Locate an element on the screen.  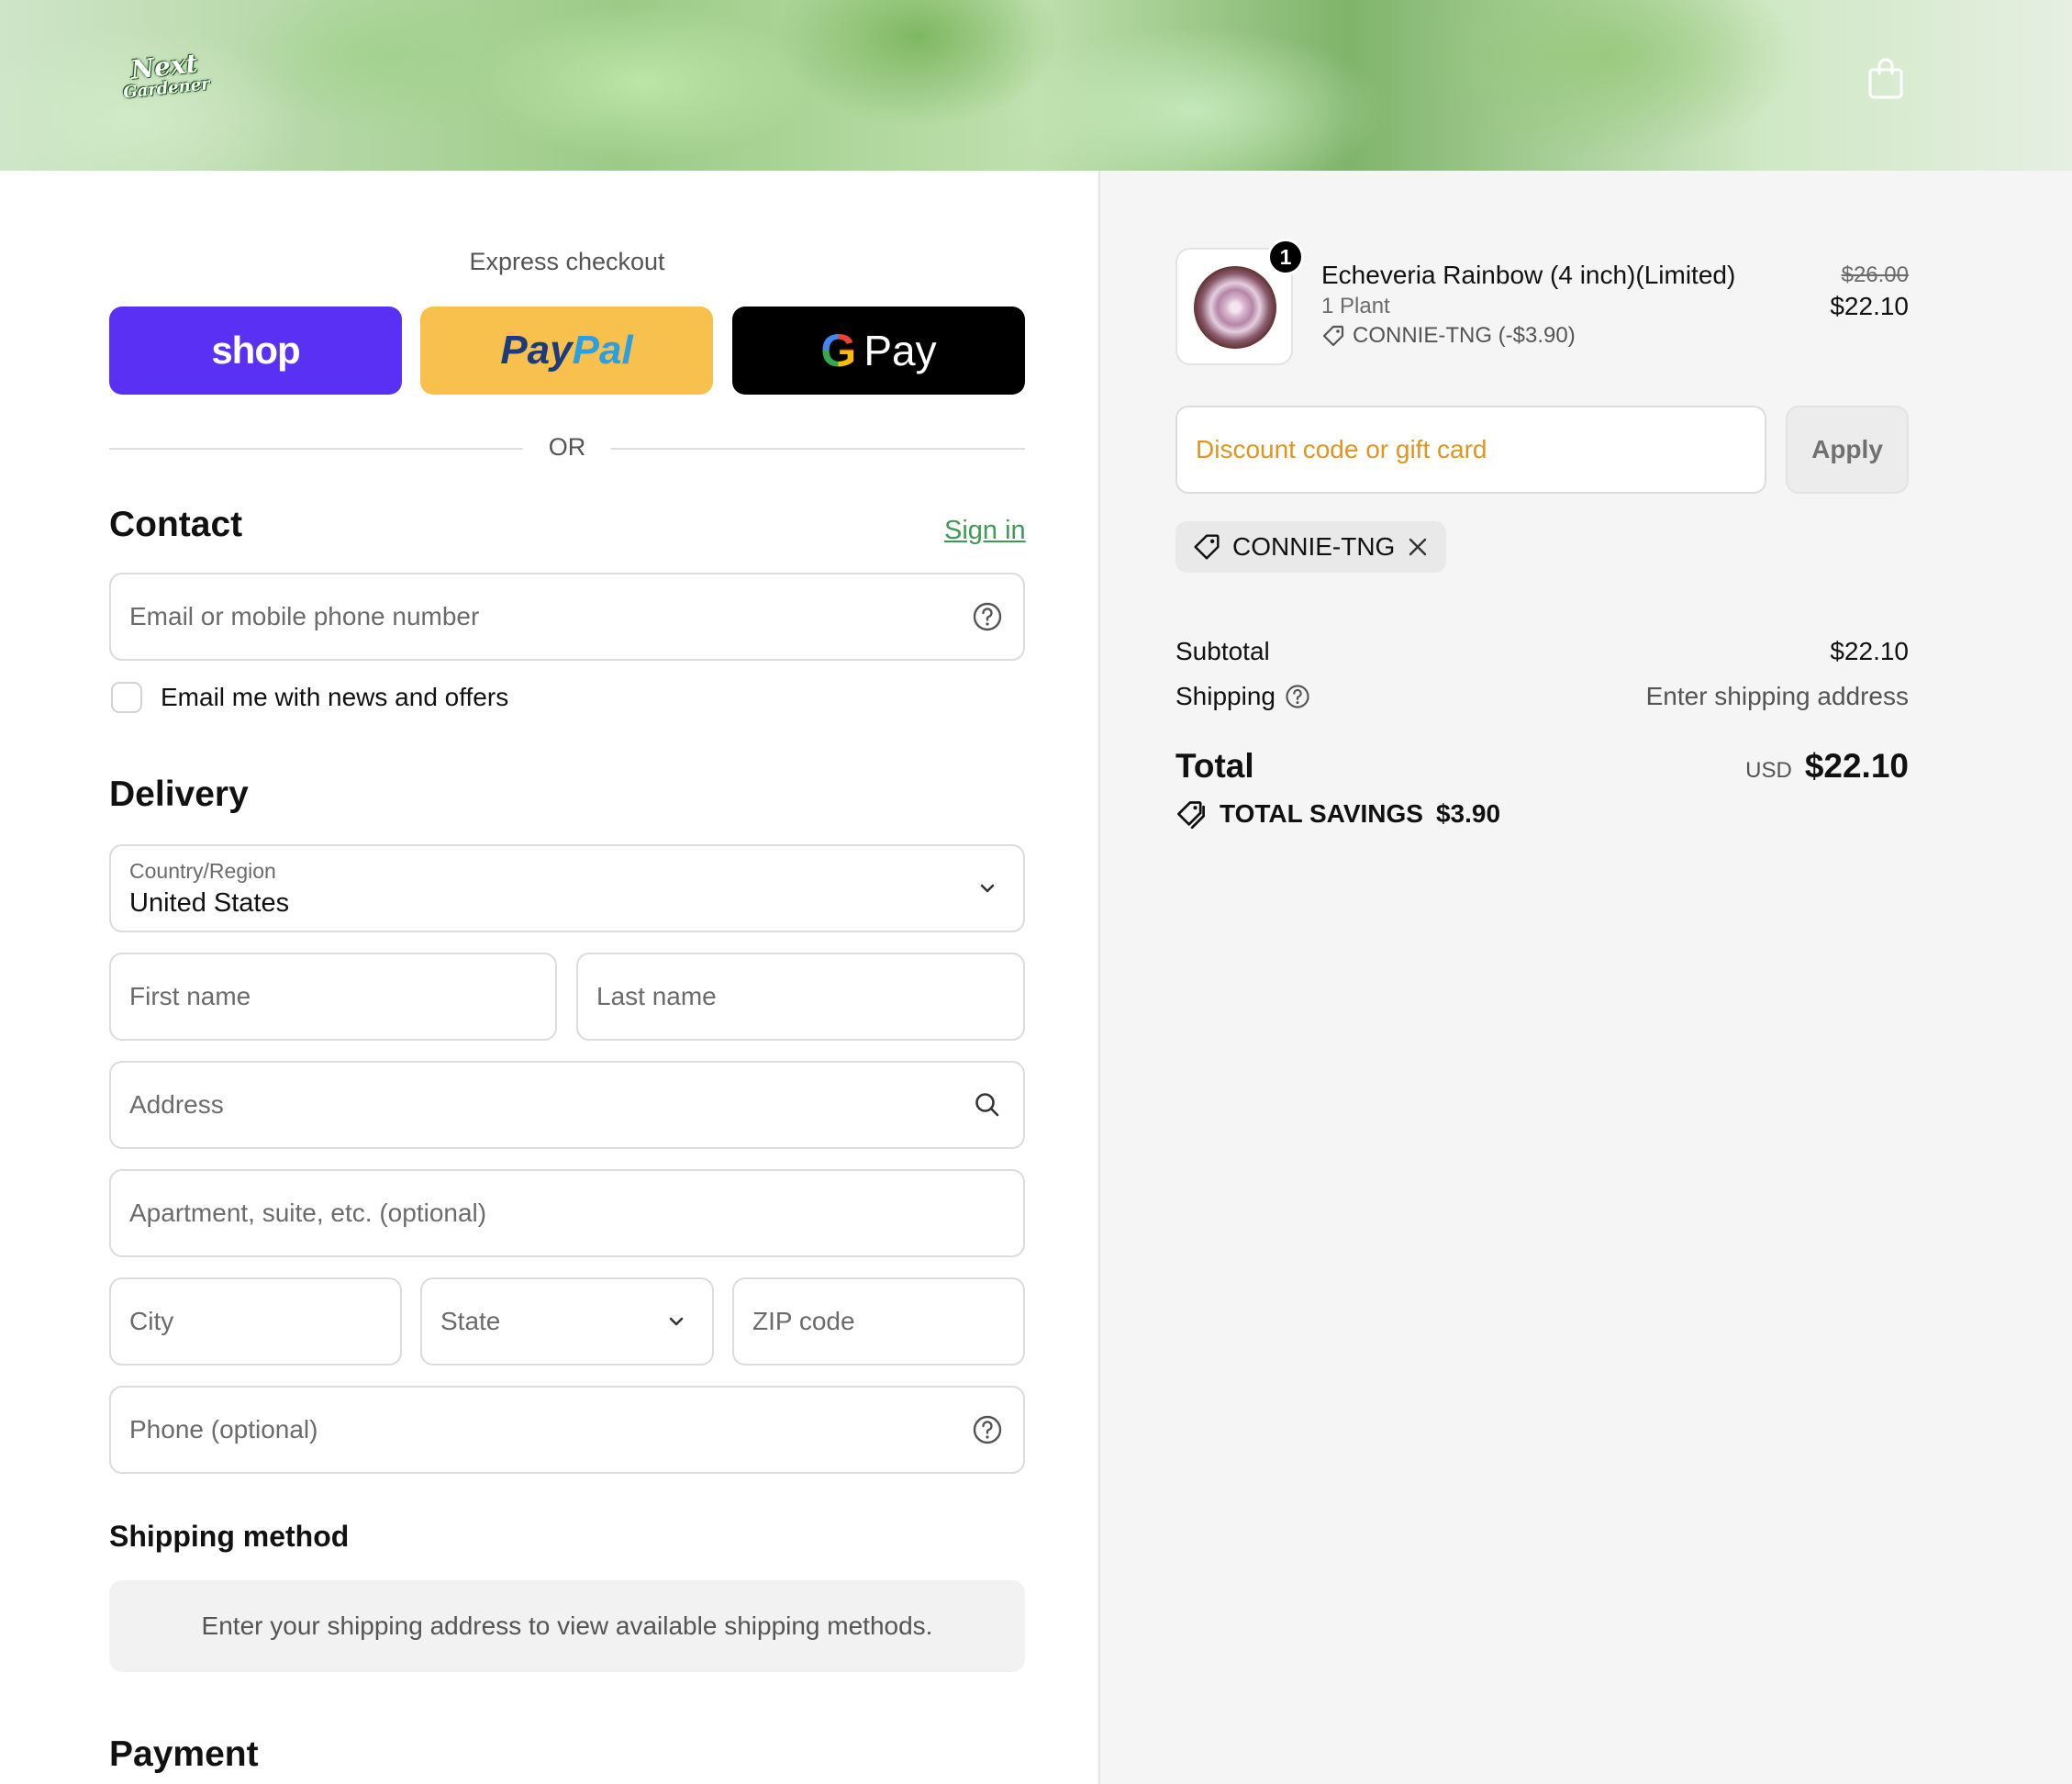
zip-placeholder: ZIP code is located at coordinates (803, 1321).